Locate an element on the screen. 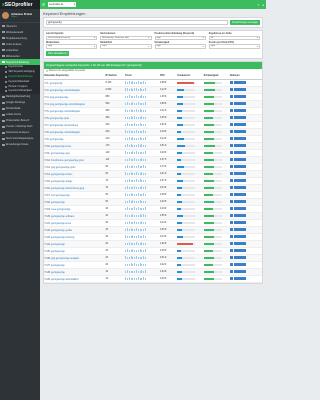  question-icon: ? is located at coordinates (259, 5).